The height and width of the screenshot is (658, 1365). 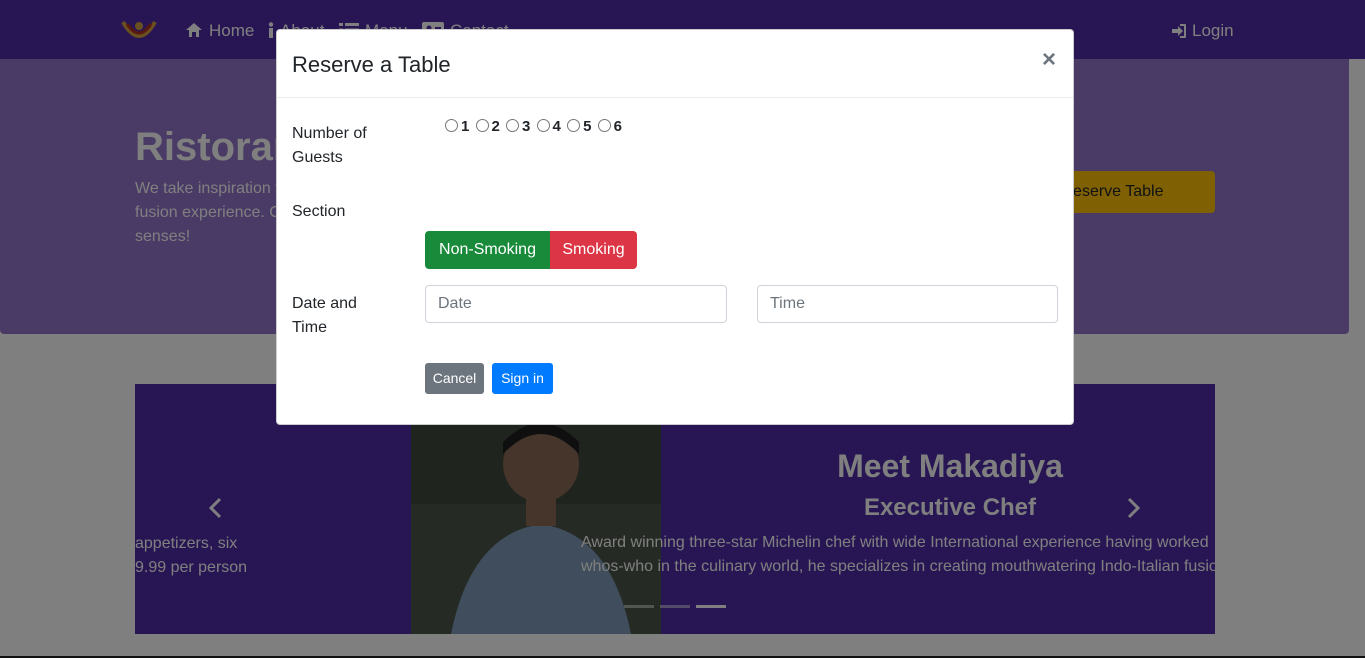 What do you see at coordinates (617, 126) in the screenshot?
I see `guest-option-label: 6` at bounding box center [617, 126].